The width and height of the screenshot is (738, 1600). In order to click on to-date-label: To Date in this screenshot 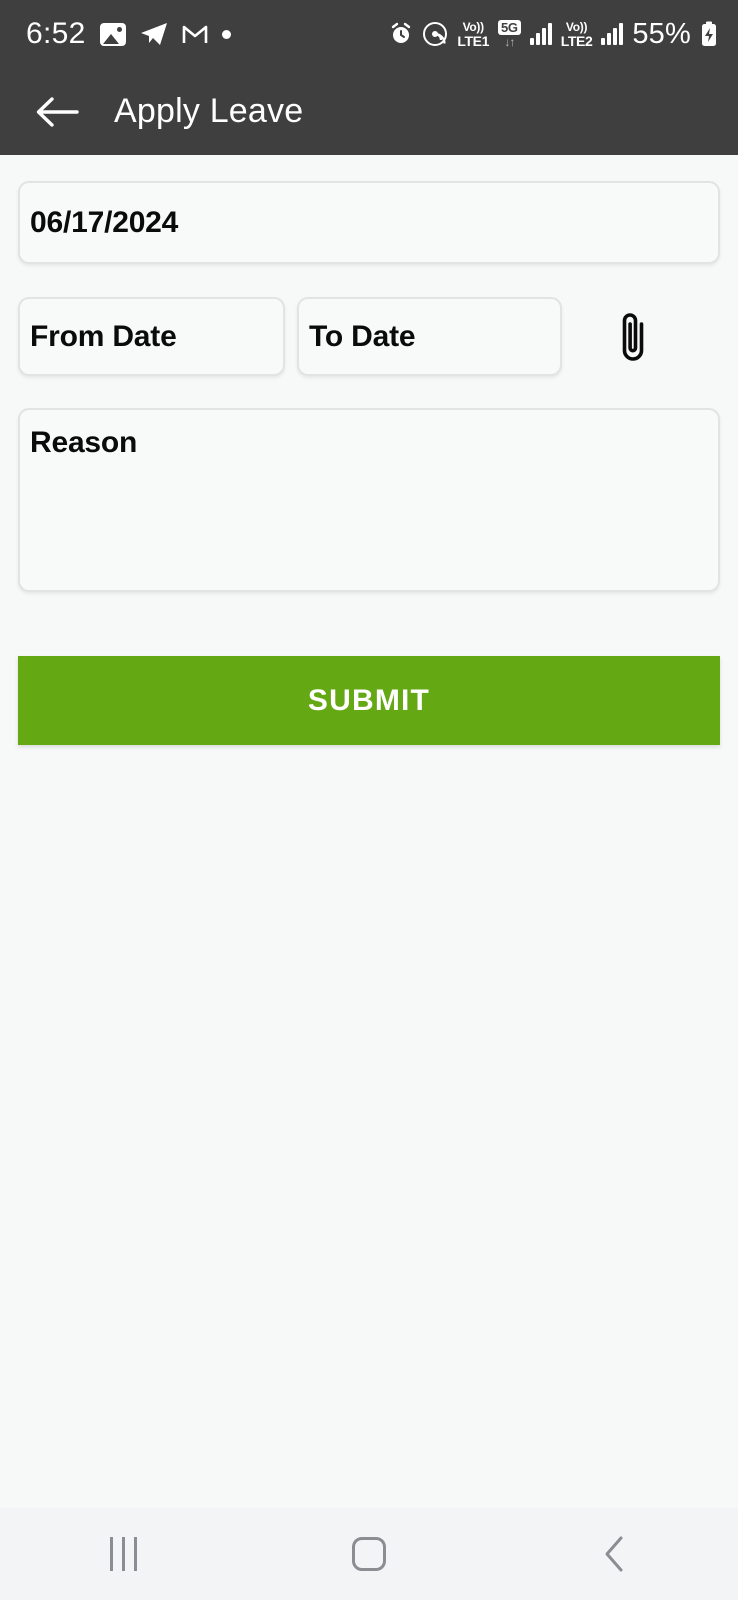, I will do `click(362, 336)`.